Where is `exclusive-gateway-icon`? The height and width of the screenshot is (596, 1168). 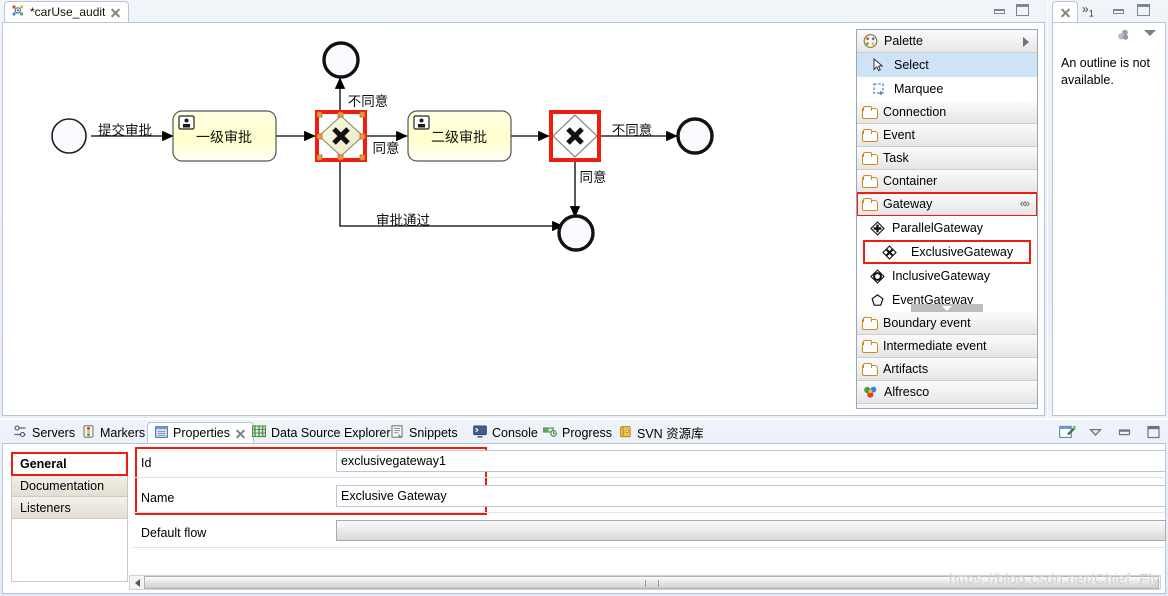
exclusive-gateway-icon is located at coordinates (889, 252).